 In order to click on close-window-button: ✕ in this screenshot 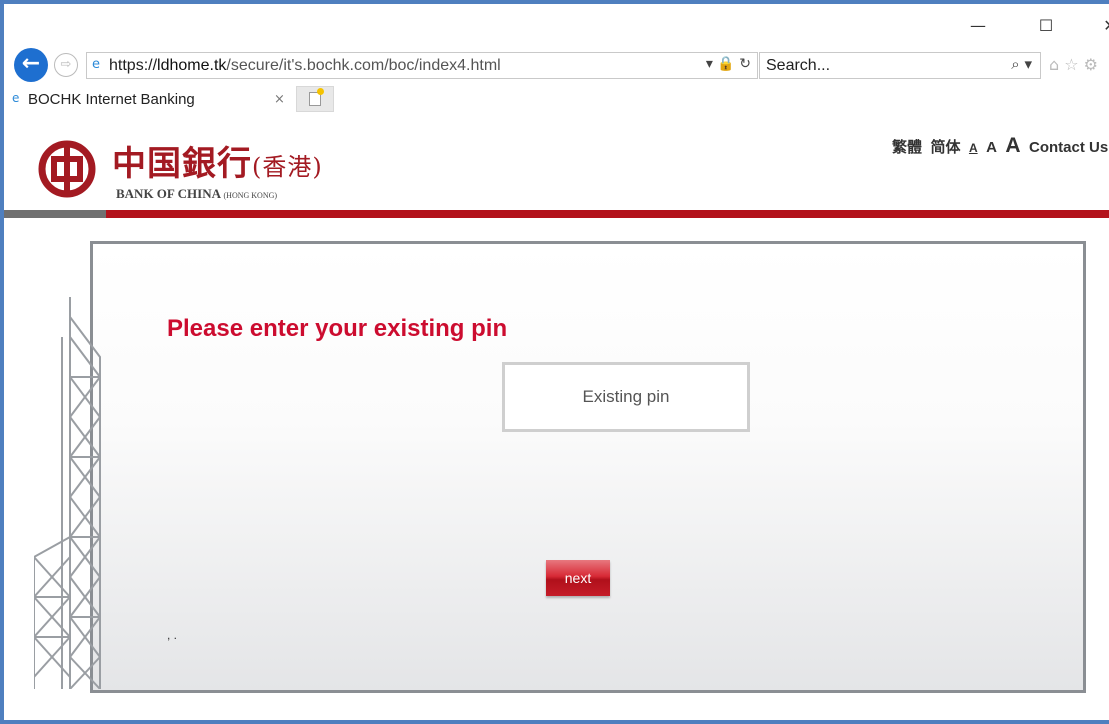, I will do `click(1103, 26)`.